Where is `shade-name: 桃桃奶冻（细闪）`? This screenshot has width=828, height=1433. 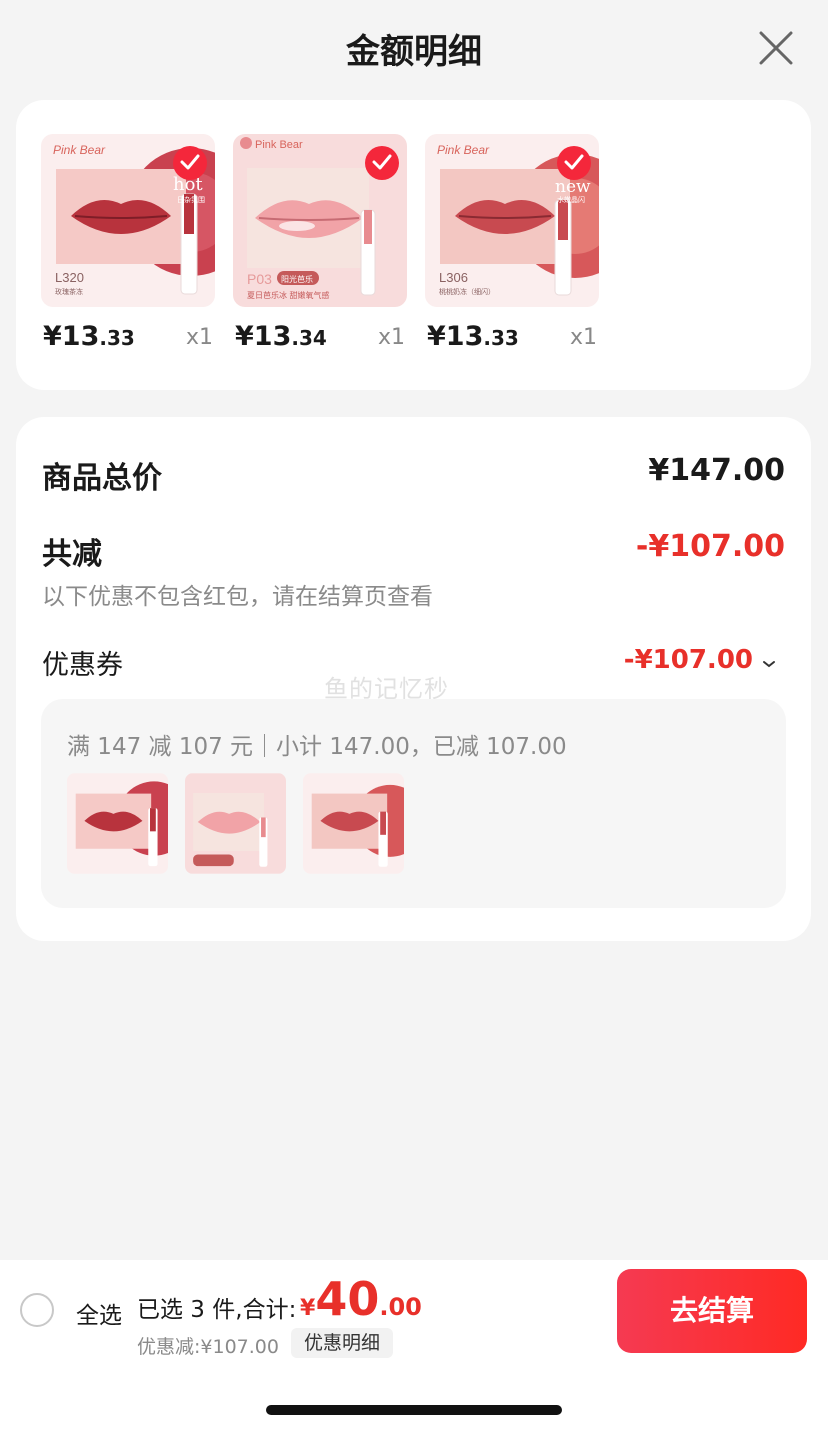
shade-name: 桃桃奶冻（细闪） is located at coordinates (467, 291).